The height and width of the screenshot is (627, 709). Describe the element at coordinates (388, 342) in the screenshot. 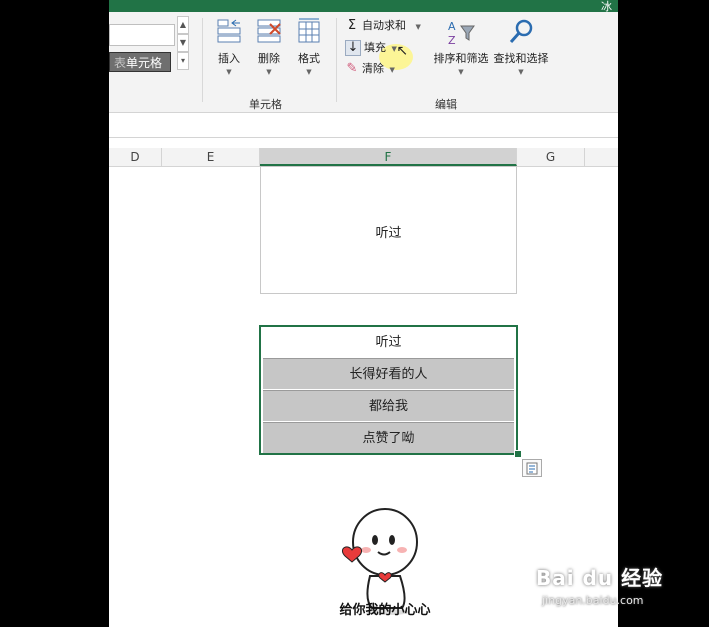

I see `range-cell: 听过` at that location.